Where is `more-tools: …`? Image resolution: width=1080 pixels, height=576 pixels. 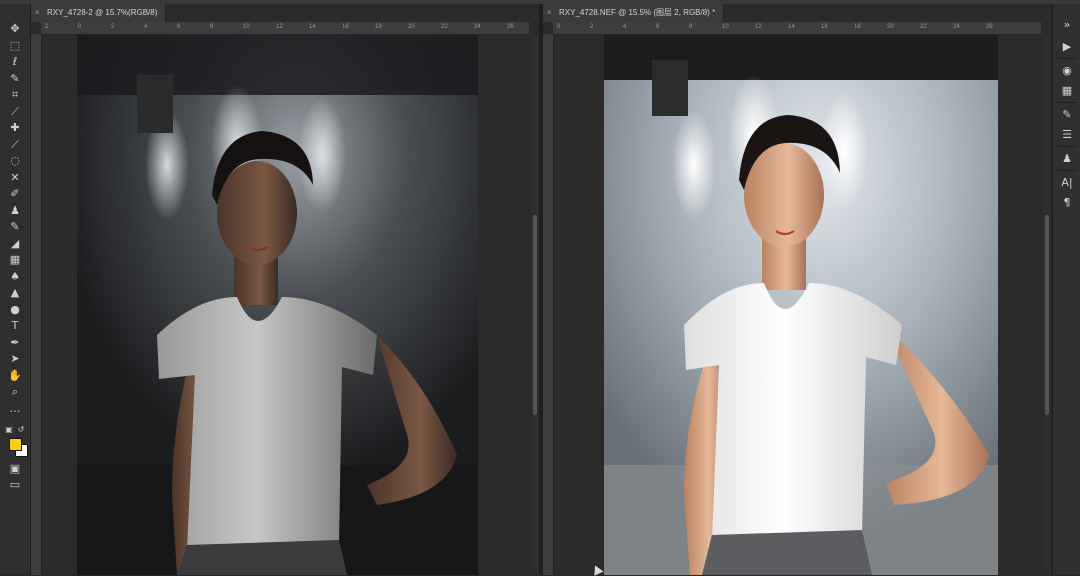
more-tools: … is located at coordinates (15, 409).